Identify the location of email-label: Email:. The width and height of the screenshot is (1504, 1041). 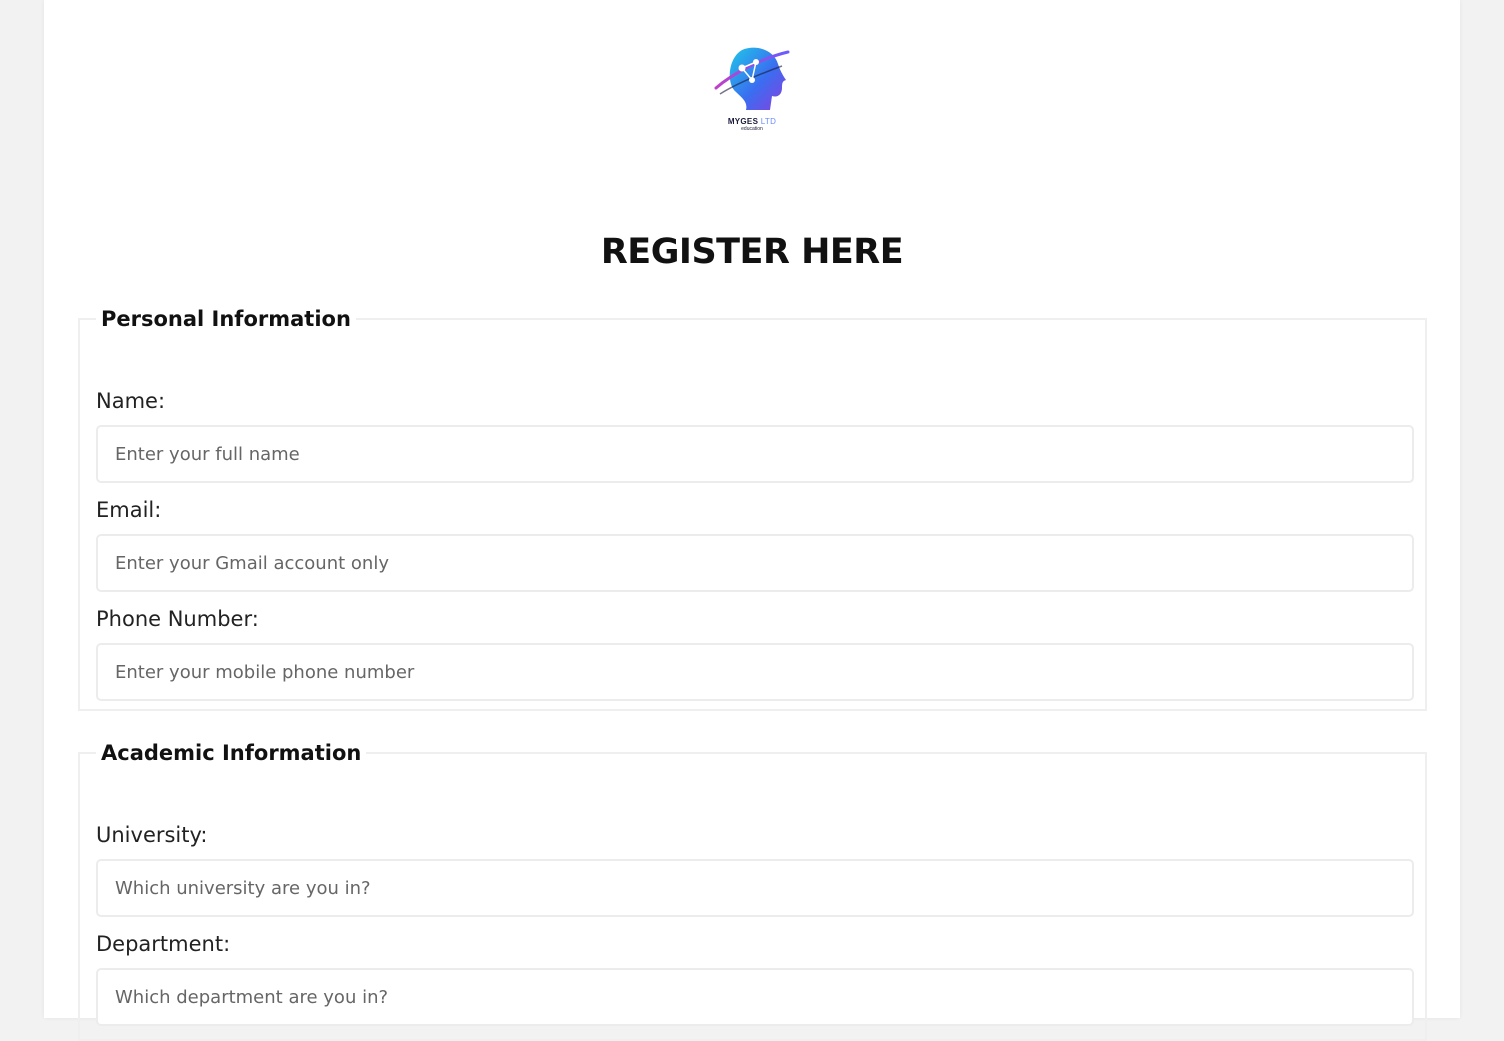
(129, 510).